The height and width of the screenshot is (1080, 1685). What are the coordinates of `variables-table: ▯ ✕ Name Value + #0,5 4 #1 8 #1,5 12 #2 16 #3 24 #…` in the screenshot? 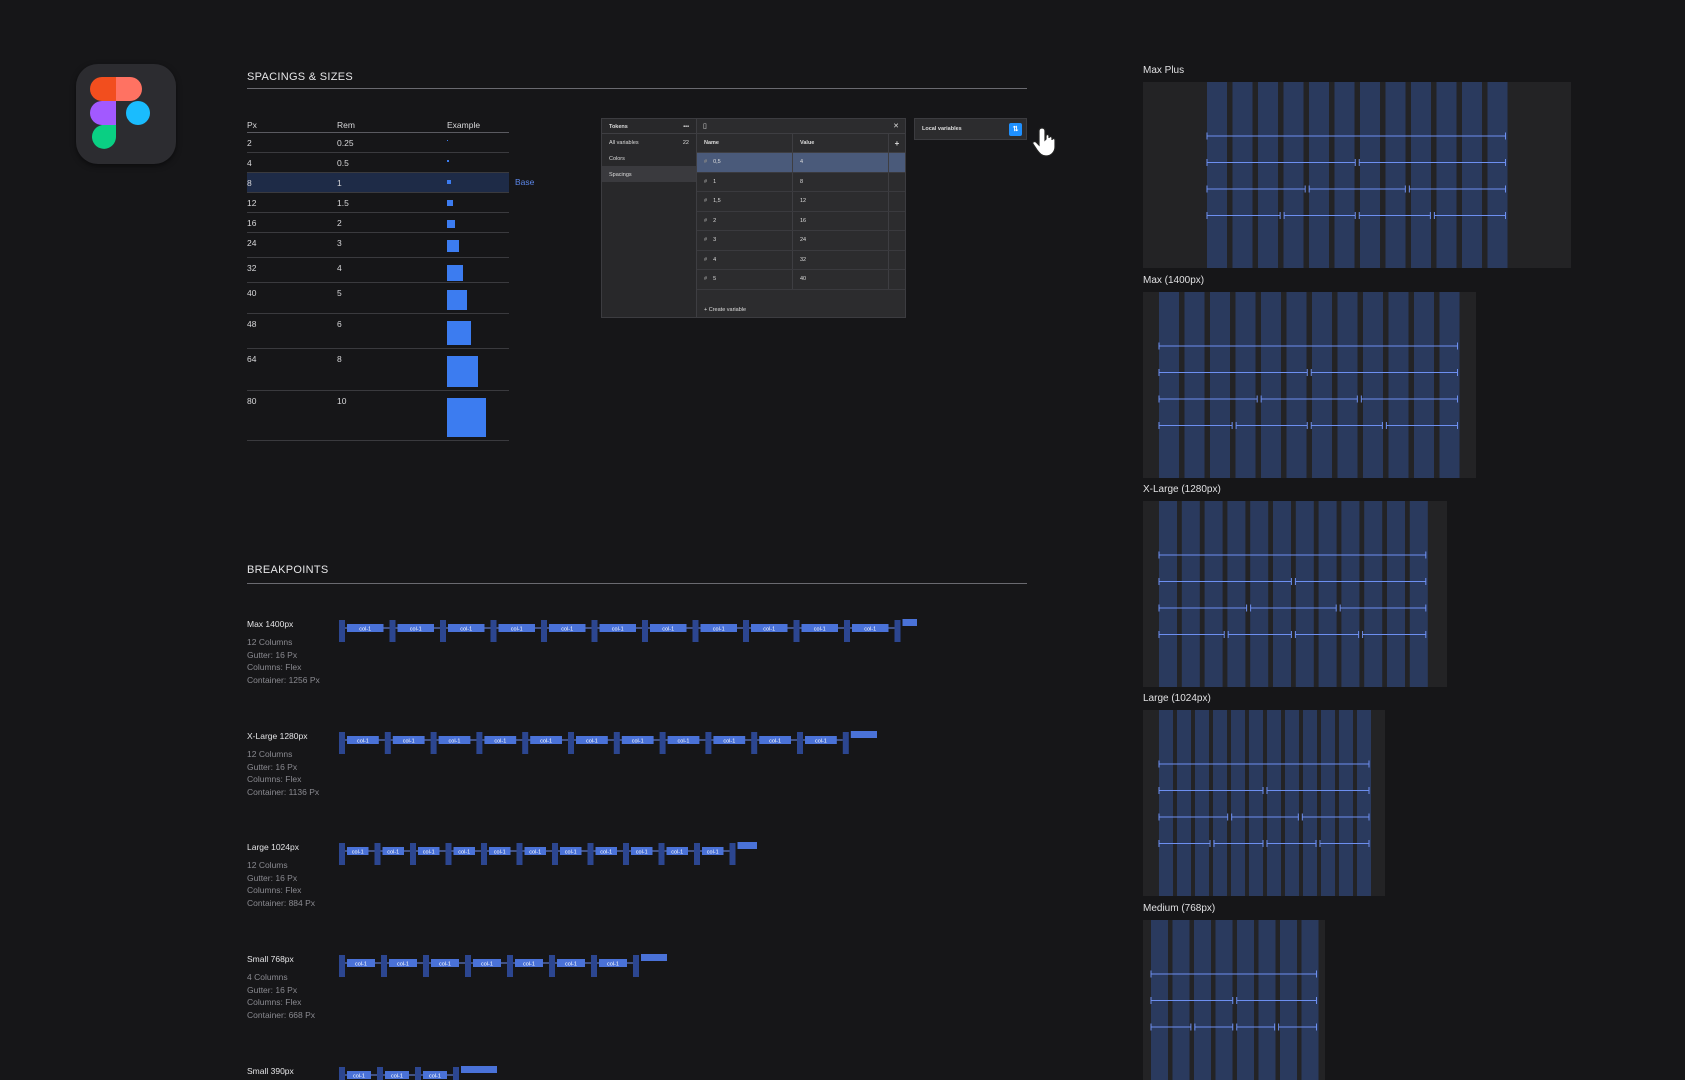 It's located at (801, 218).